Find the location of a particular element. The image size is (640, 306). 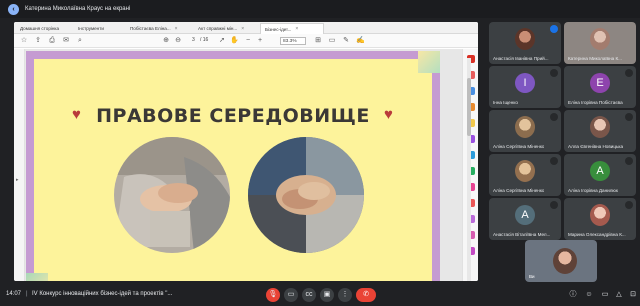

pdf-scroll-thumb is located at coordinates (469, 107).